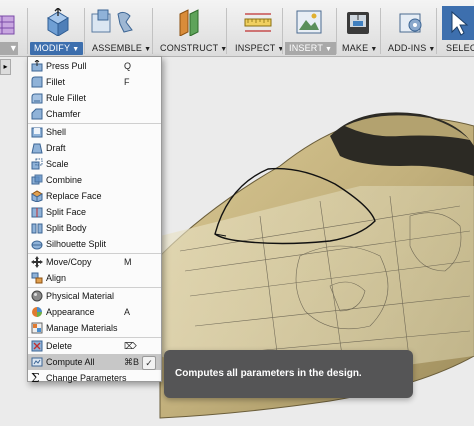  I want to click on select-icon, so click(458, 23).